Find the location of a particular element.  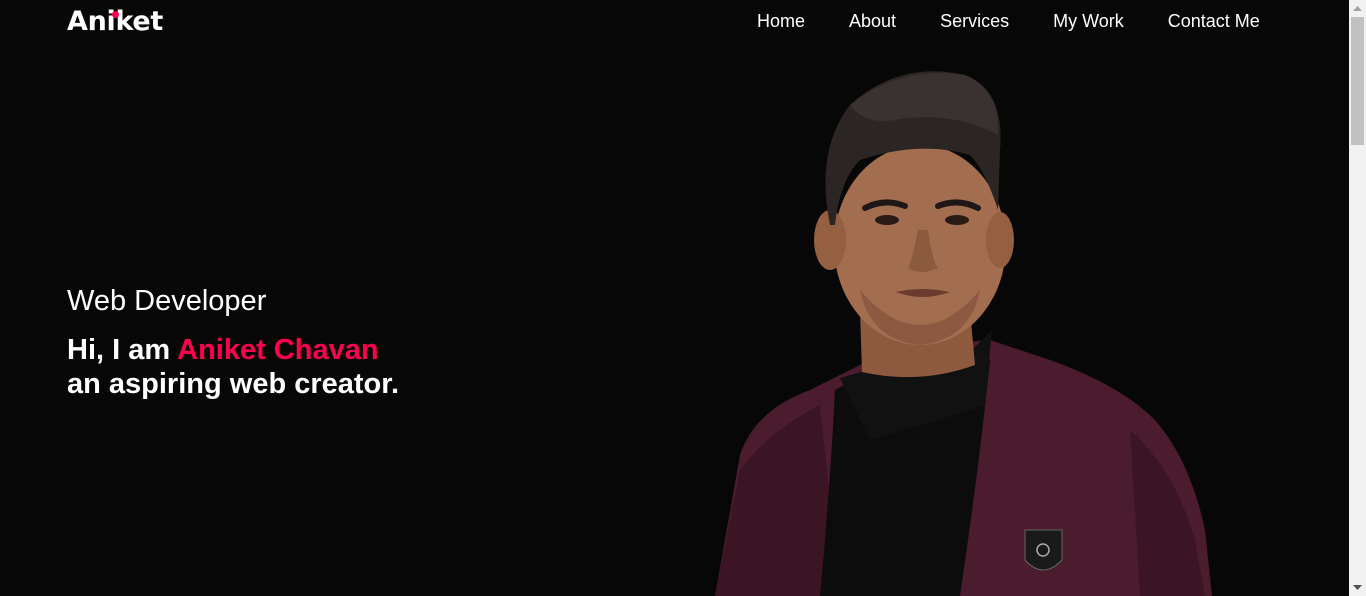

hero-greeting: Hi, I am is located at coordinates (122, 350).